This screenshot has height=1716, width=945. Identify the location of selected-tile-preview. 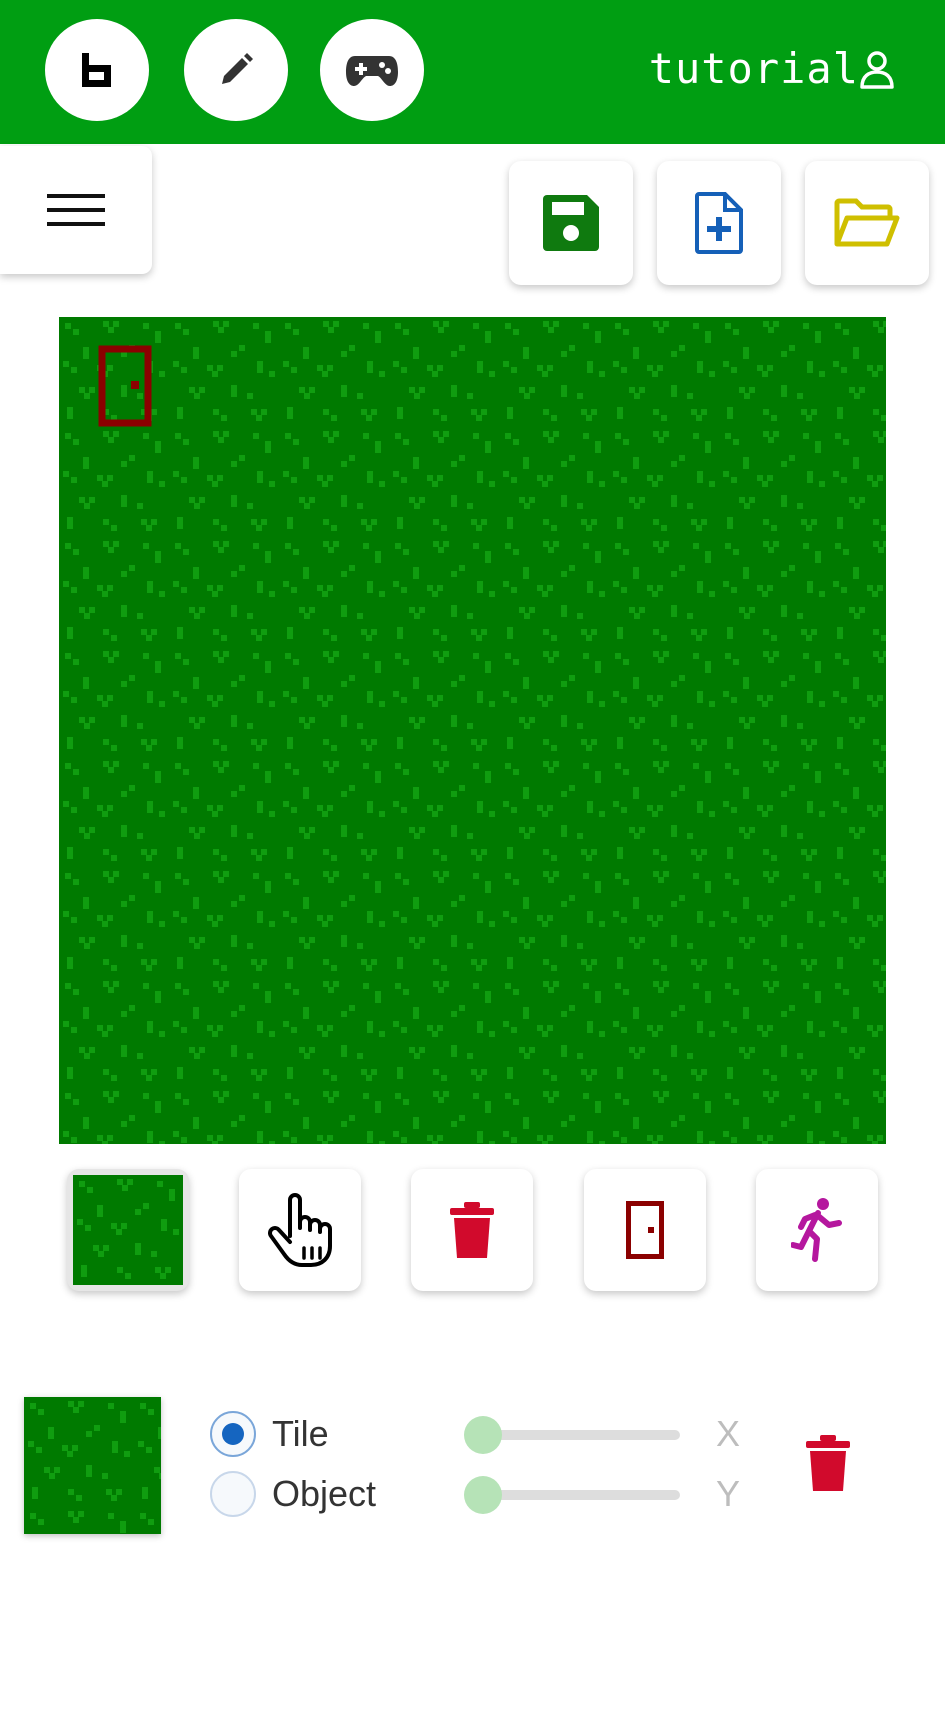
(92, 1465).